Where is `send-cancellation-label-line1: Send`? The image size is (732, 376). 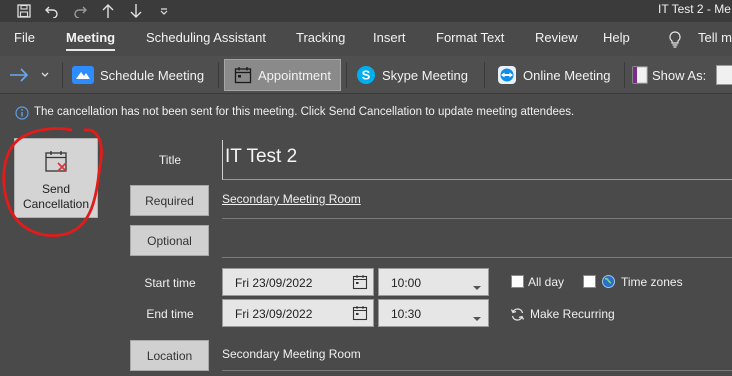
send-cancellation-label-line1: Send is located at coordinates (56, 189).